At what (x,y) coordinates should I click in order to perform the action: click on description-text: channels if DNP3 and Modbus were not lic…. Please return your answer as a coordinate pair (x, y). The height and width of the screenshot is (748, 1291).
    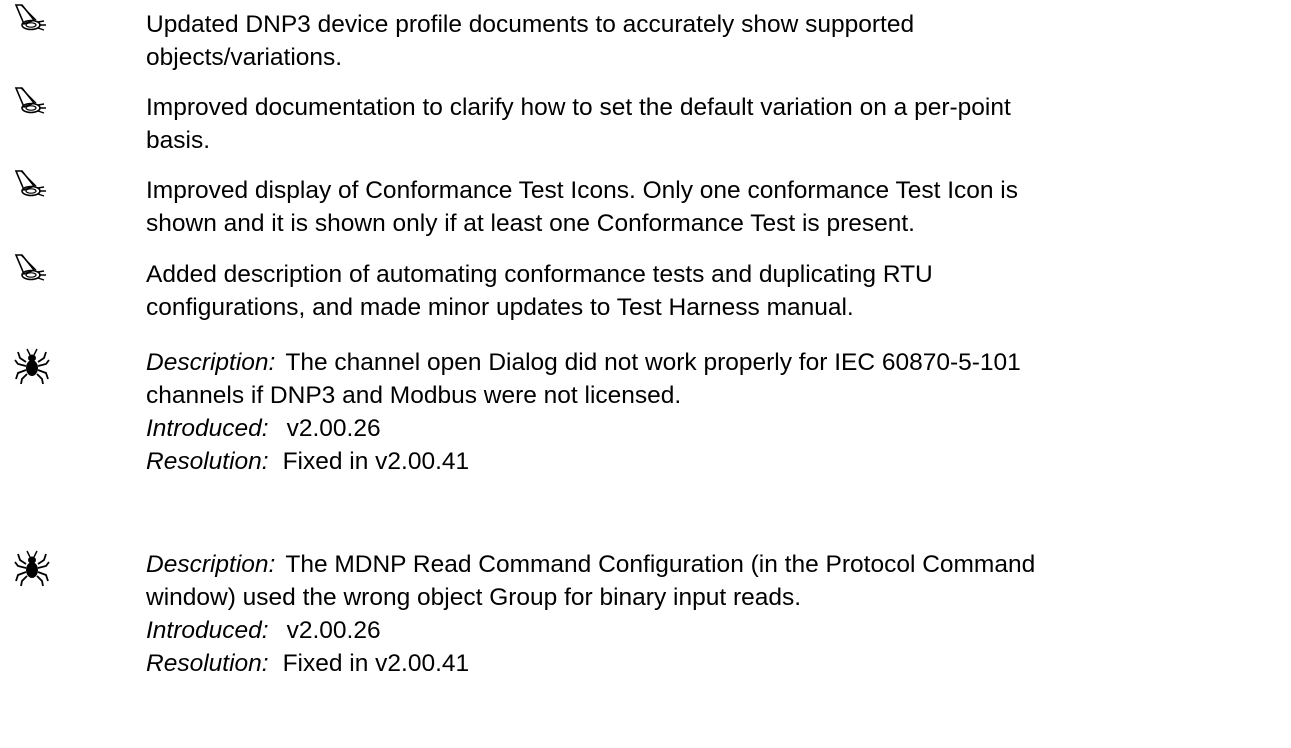
    Looking at the image, I should click on (414, 395).